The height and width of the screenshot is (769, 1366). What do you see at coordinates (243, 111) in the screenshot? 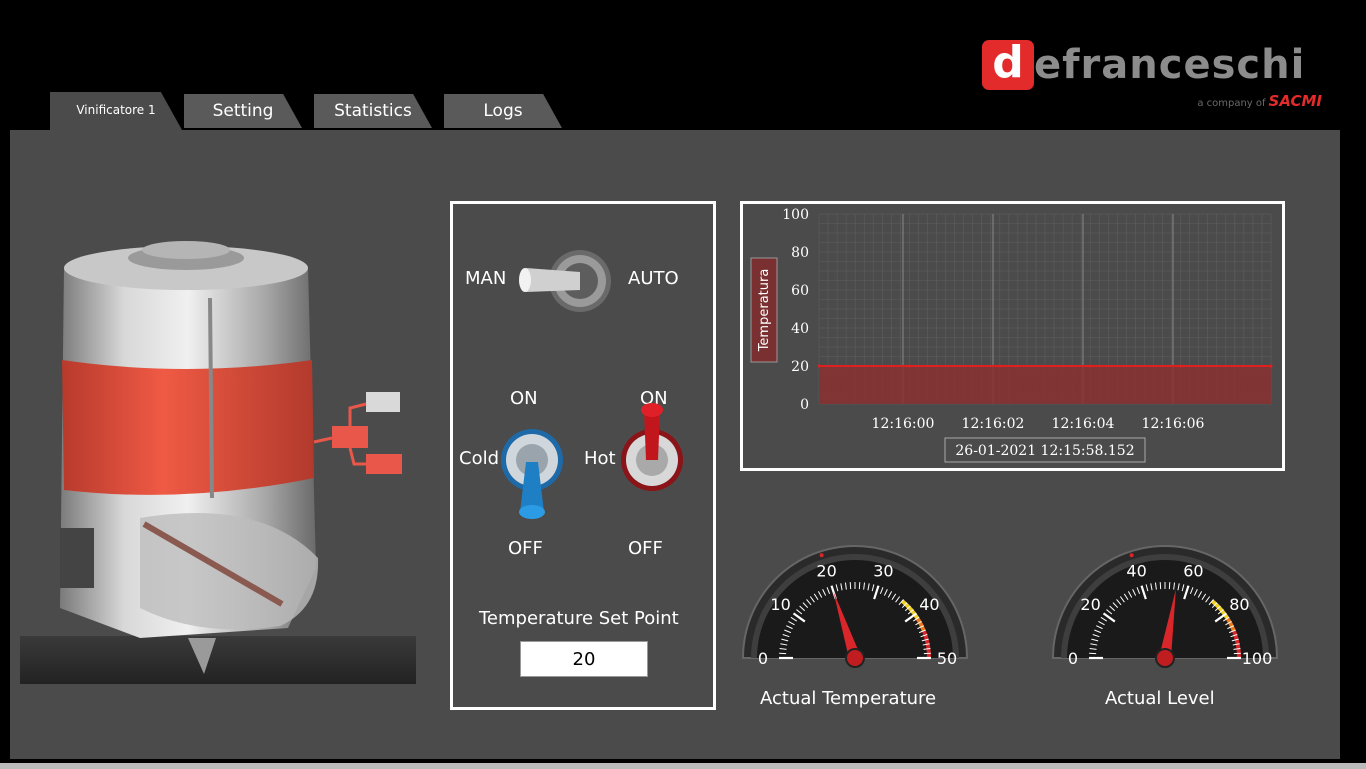
I see `tab-setting: Setting` at bounding box center [243, 111].